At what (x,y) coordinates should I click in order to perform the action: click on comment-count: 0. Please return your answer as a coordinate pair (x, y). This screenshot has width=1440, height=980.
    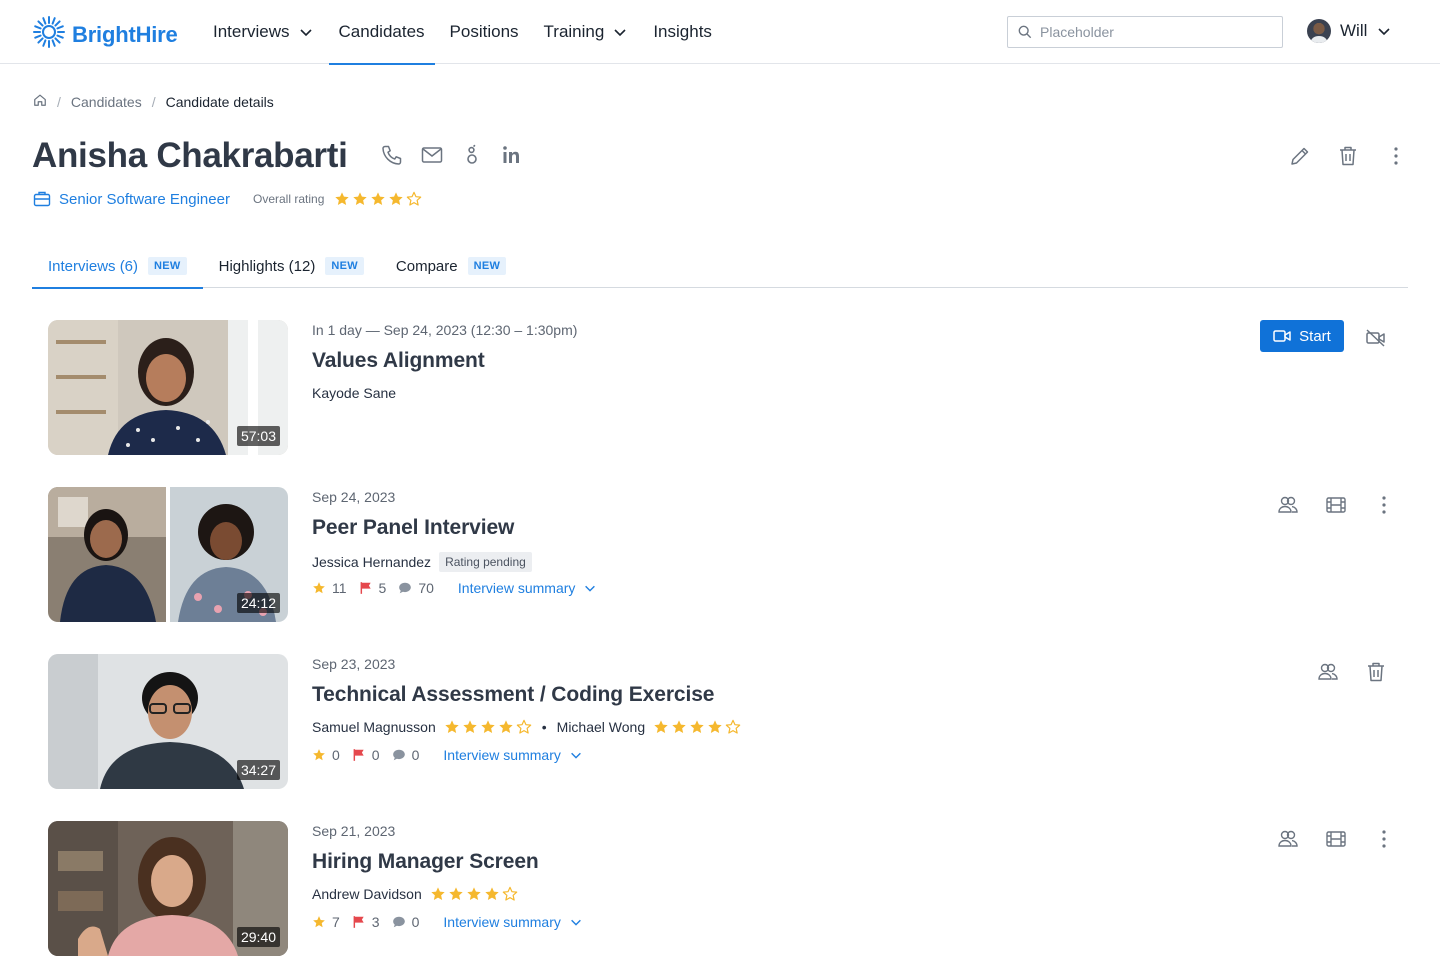
    Looking at the image, I should click on (406, 755).